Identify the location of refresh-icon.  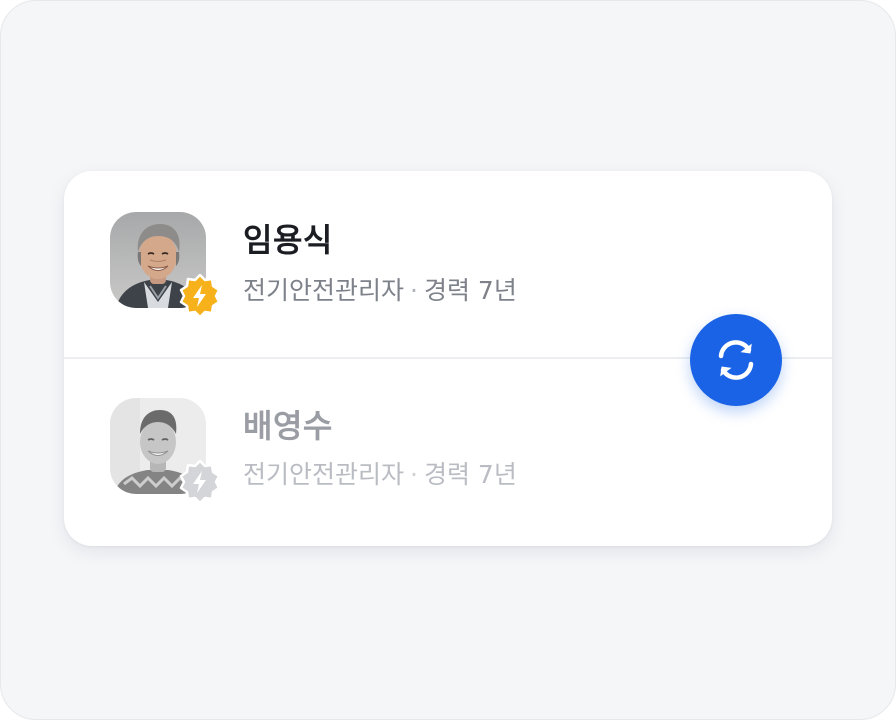
(736, 360).